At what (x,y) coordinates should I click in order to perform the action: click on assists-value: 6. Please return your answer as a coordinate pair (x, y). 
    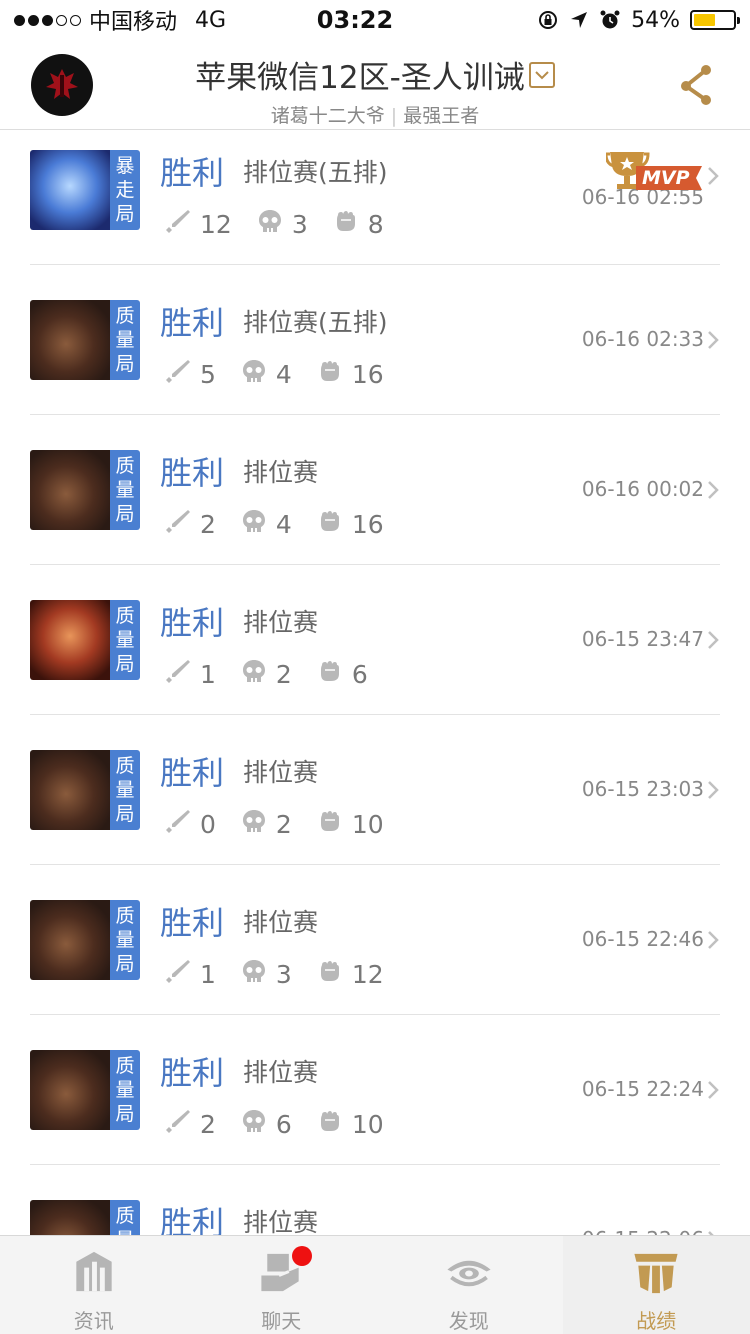
    Looking at the image, I should click on (359, 674).